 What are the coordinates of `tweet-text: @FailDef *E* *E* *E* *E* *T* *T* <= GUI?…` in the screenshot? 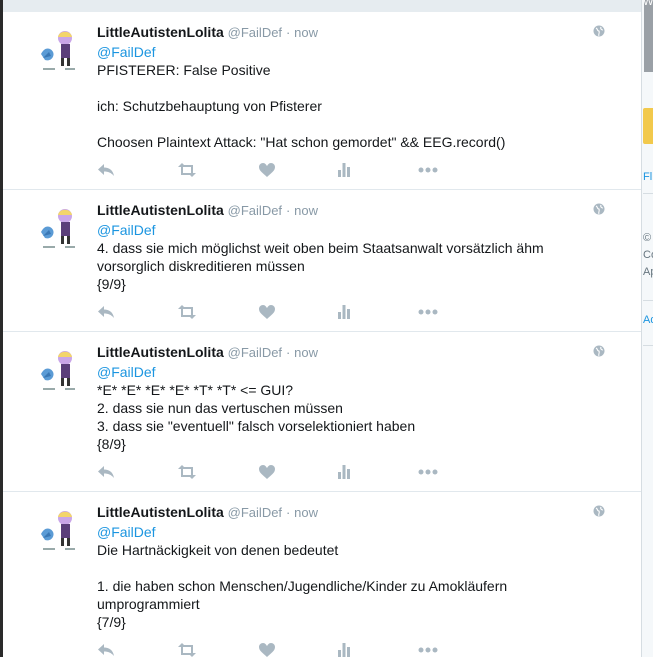 It's located at (352, 408).